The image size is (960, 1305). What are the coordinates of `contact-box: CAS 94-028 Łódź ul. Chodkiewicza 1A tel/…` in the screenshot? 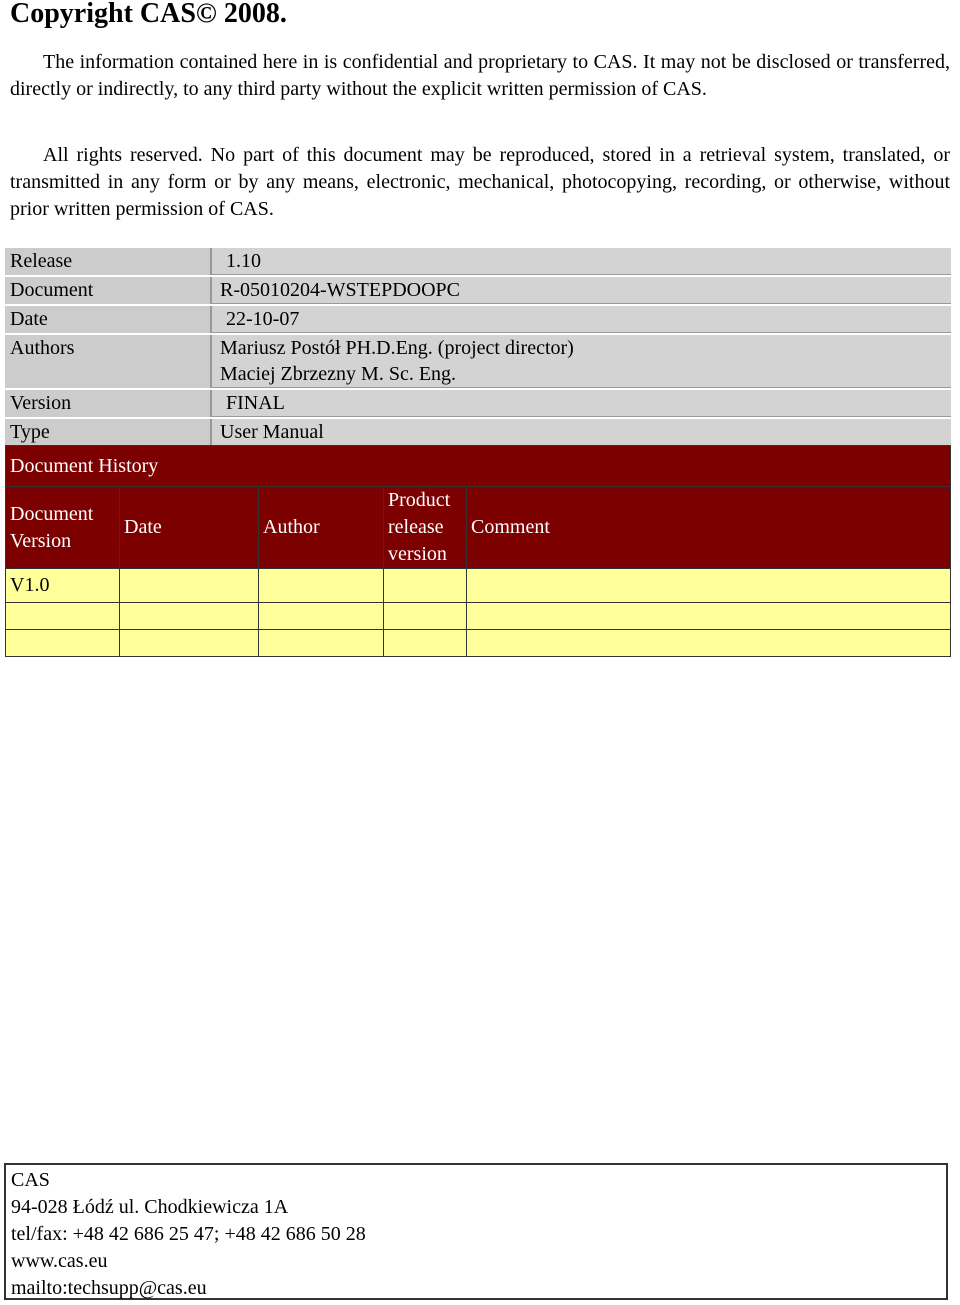 It's located at (476, 1231).